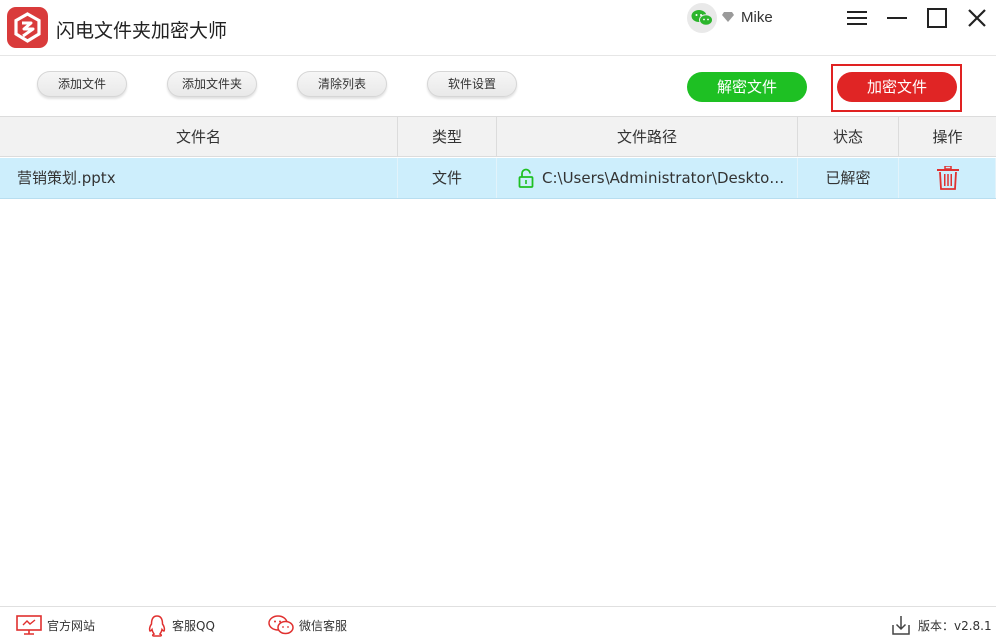 This screenshot has height=643, width=996. Describe the element at coordinates (472, 84) in the screenshot. I see `settings-button: 软件设置` at that location.